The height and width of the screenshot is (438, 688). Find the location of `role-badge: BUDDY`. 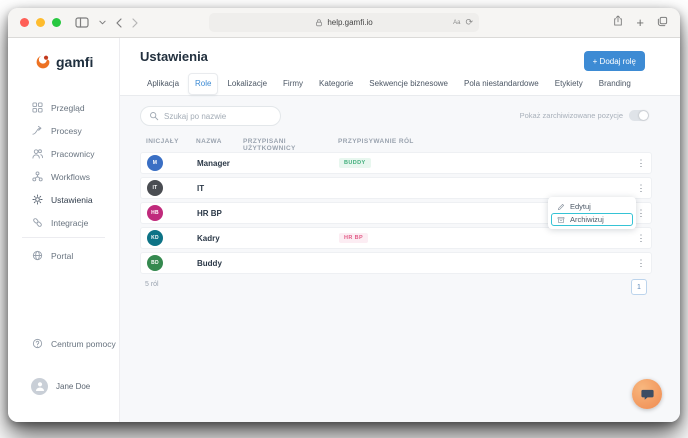

role-badge: BUDDY is located at coordinates (355, 163).